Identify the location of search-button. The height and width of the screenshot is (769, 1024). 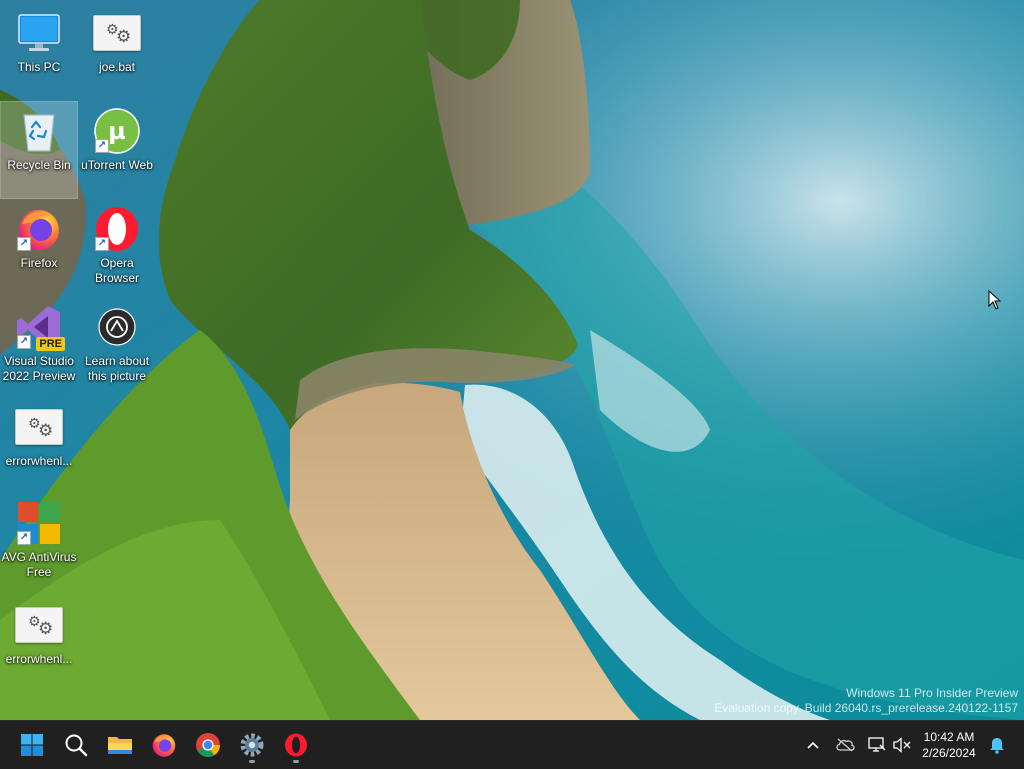
(76, 745).